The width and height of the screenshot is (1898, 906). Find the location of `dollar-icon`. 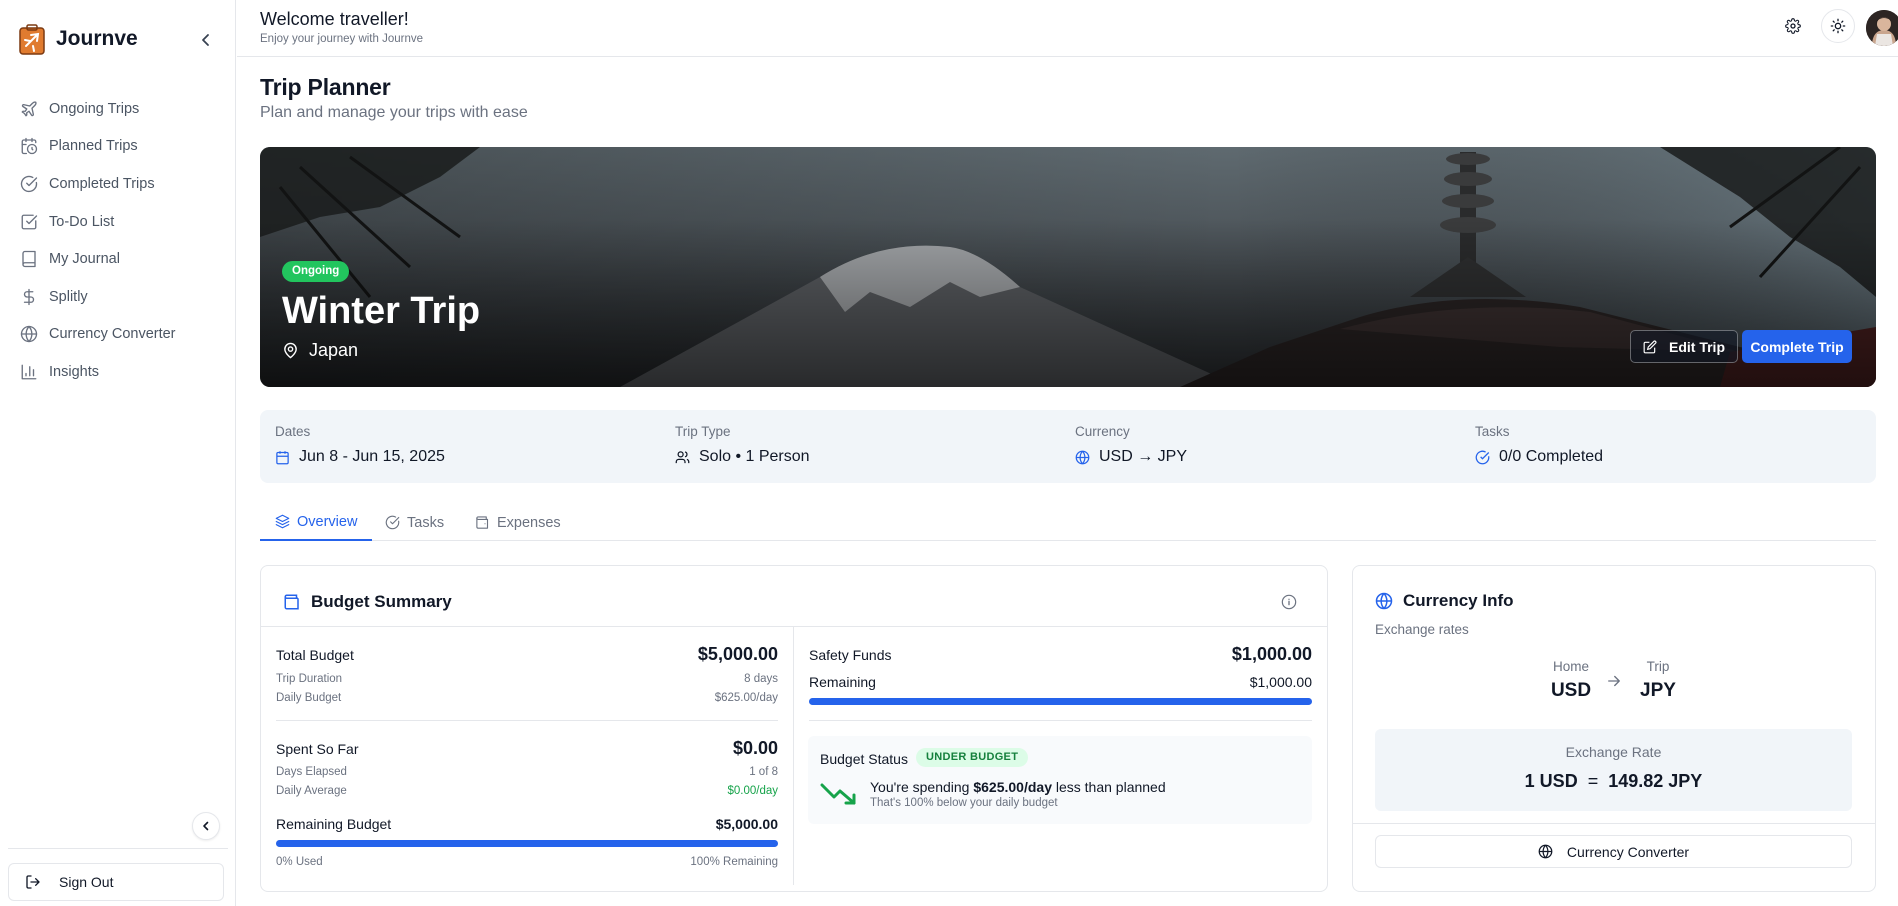

dollar-icon is located at coordinates (29, 296).